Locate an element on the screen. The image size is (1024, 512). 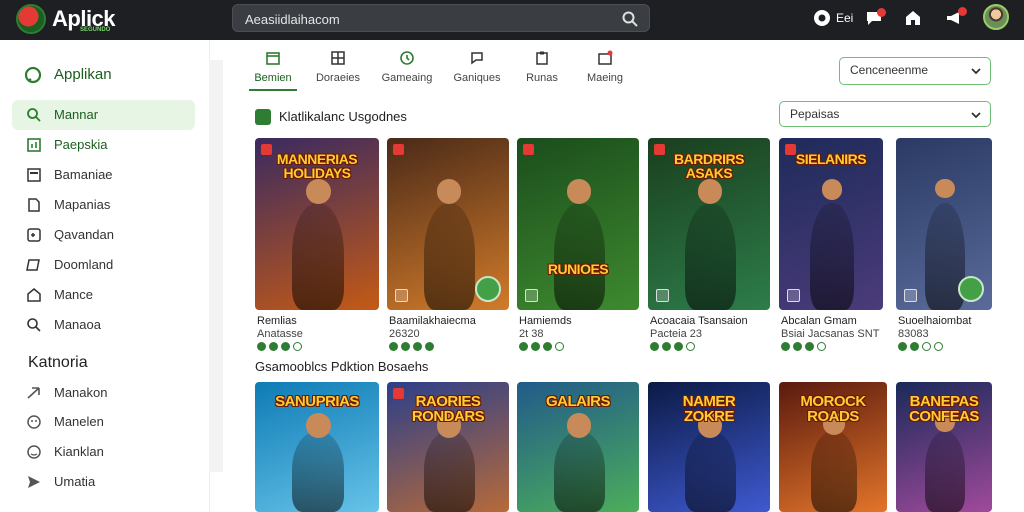
game-thumbnail: GALAIRS is located at coordinates (578, 447).